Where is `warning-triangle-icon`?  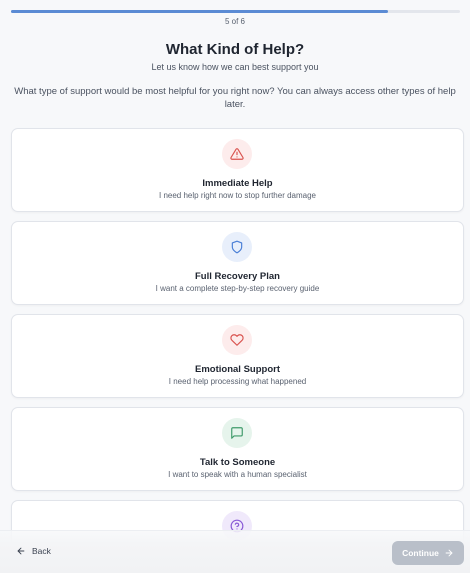 warning-triangle-icon is located at coordinates (237, 154).